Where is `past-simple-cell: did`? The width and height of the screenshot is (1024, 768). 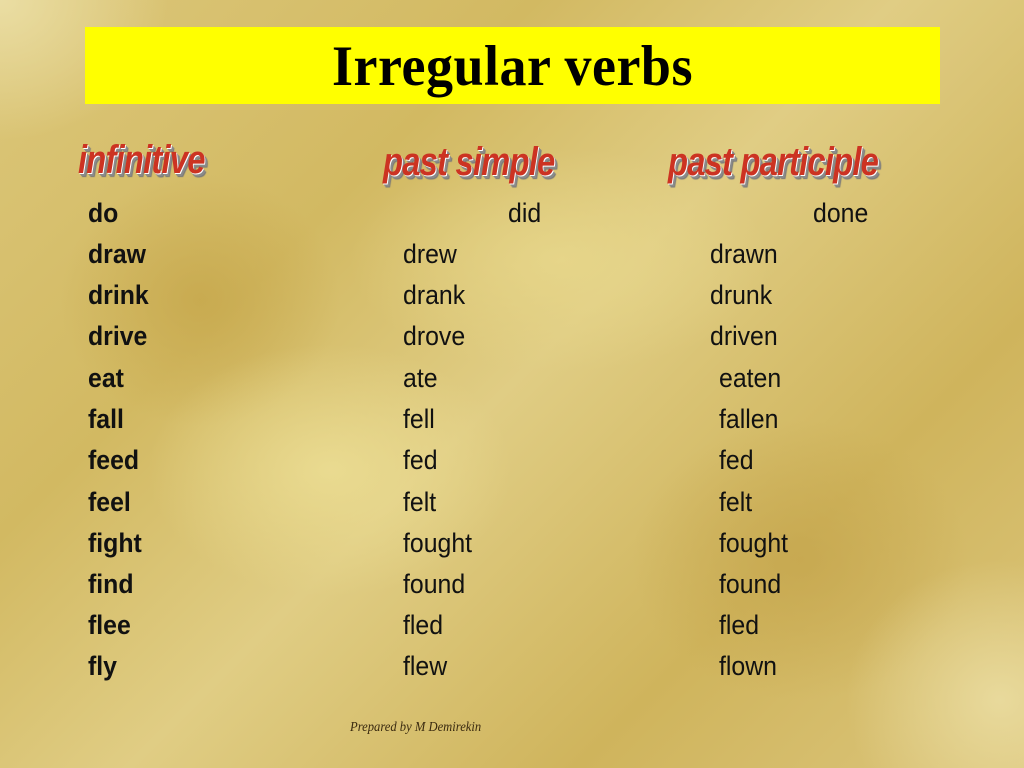 past-simple-cell: did is located at coordinates (525, 213).